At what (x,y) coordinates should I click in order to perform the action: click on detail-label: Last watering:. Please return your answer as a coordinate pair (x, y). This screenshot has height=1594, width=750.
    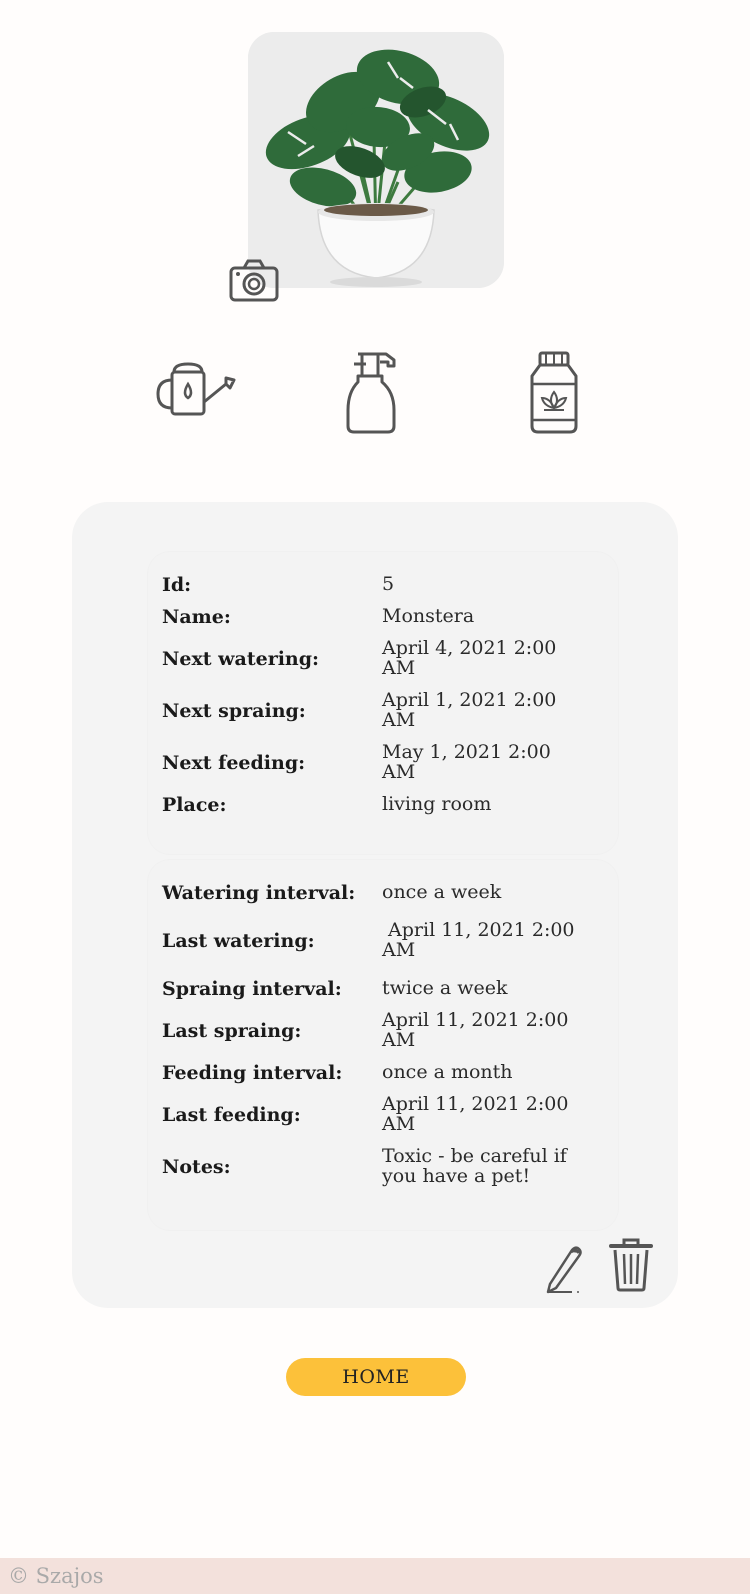
    Looking at the image, I should click on (238, 941).